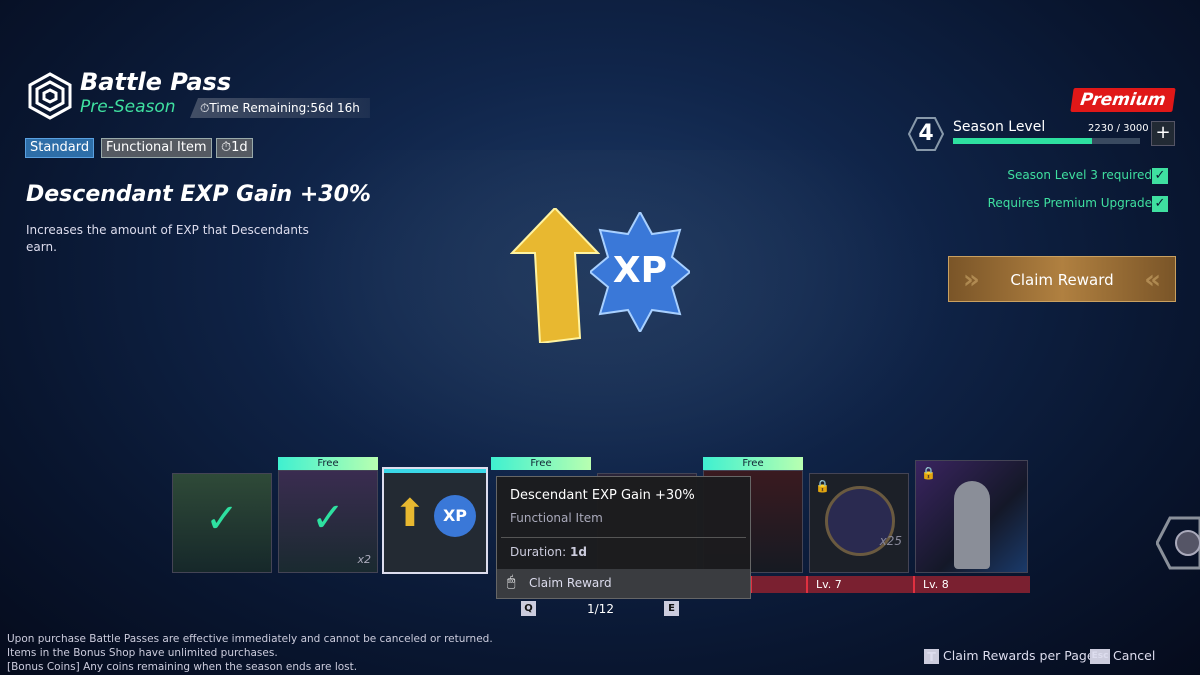 The height and width of the screenshot is (675, 1200). Describe the element at coordinates (623, 583) in the screenshot. I see `tooltip-claim-action: 🖱 Claim Reward` at that location.